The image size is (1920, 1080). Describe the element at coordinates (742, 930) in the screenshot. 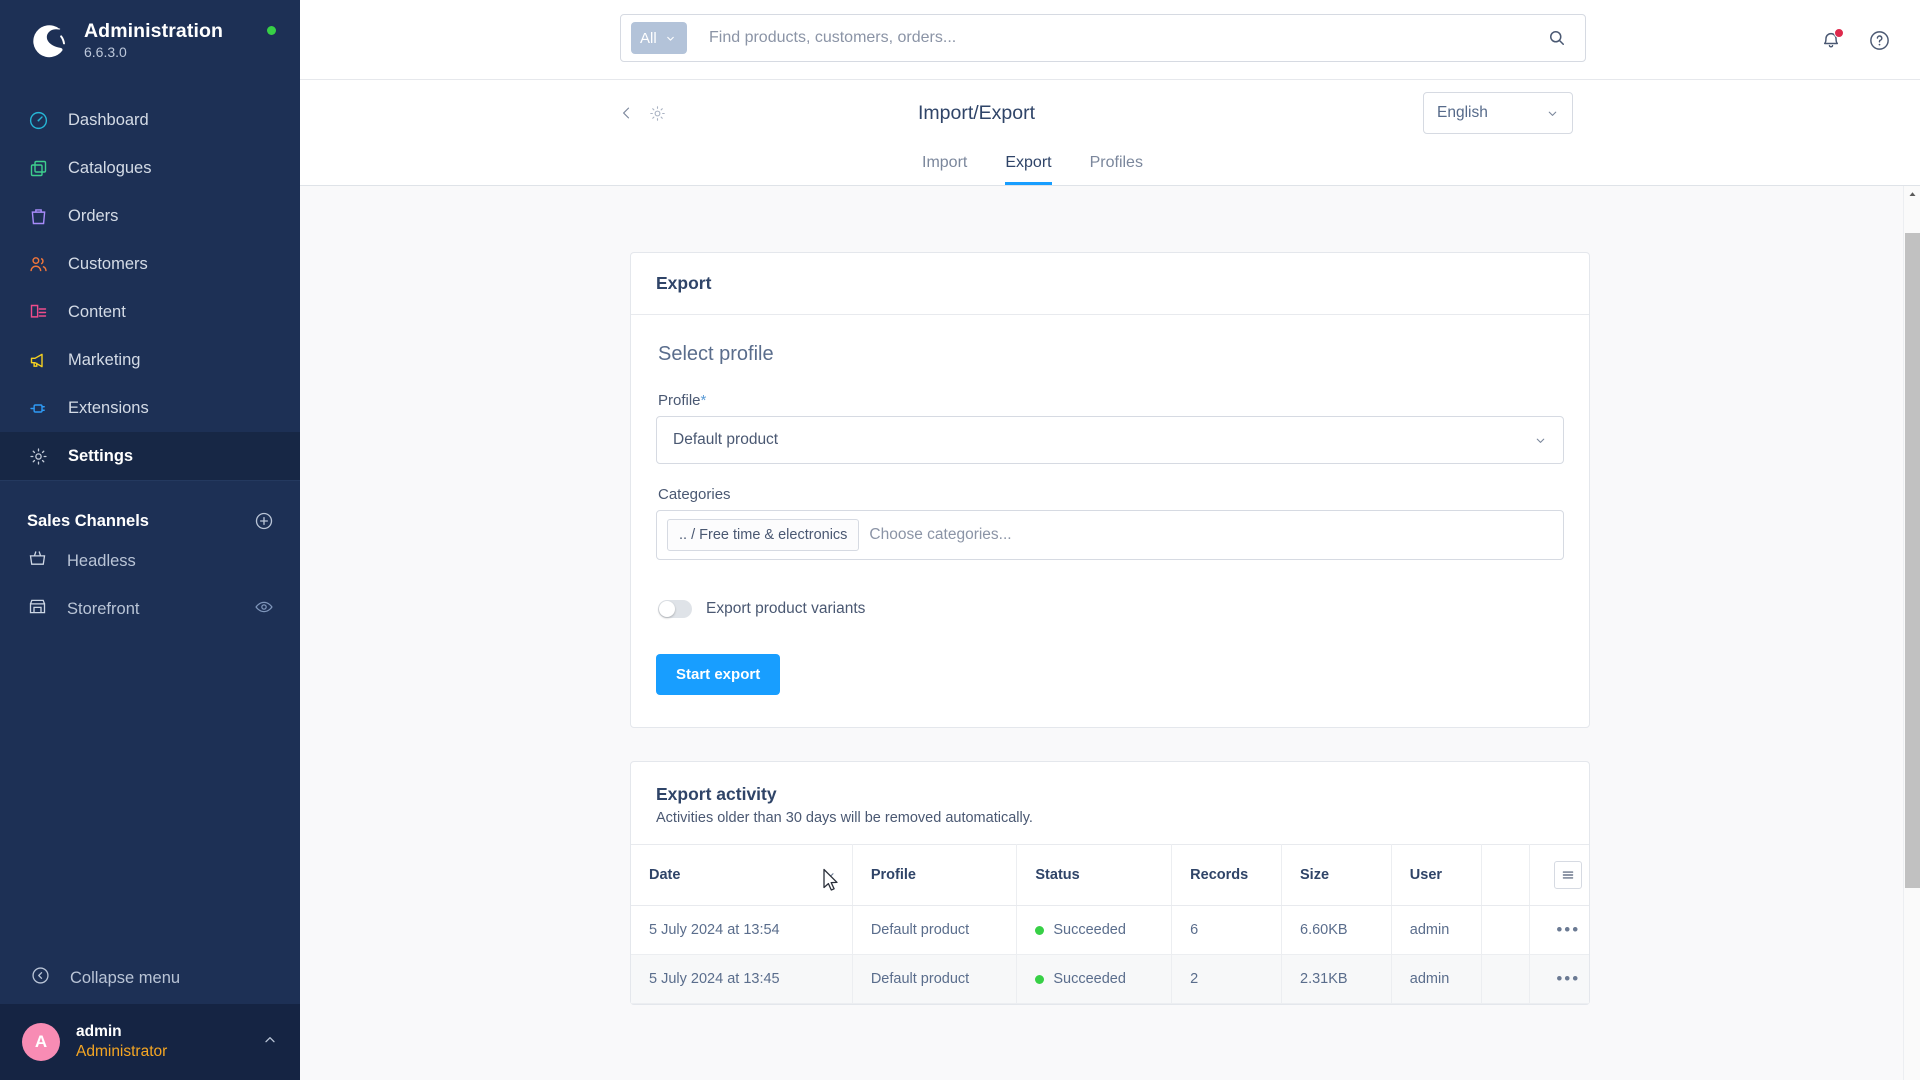

I see `cell-date: 5 July 2024 at 13:54` at that location.